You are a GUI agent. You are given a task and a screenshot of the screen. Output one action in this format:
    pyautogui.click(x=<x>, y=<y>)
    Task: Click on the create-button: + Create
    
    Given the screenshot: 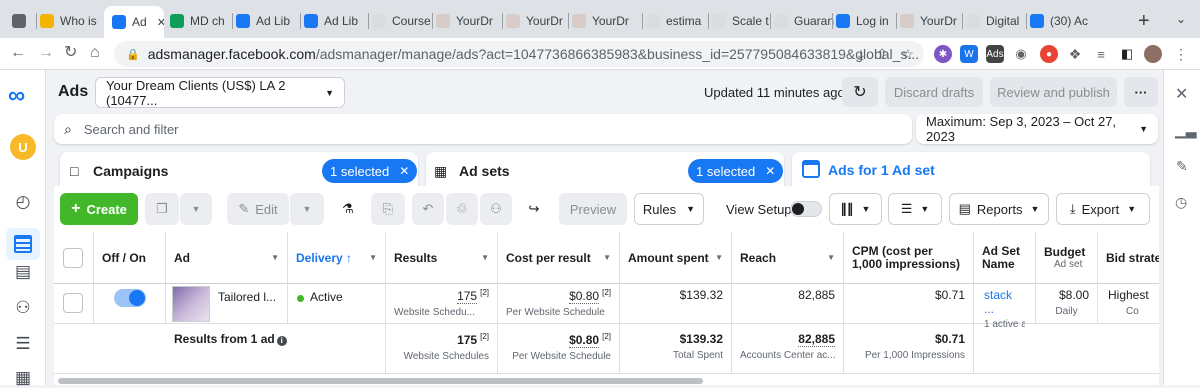 What is the action you would take?
    pyautogui.click(x=99, y=209)
    